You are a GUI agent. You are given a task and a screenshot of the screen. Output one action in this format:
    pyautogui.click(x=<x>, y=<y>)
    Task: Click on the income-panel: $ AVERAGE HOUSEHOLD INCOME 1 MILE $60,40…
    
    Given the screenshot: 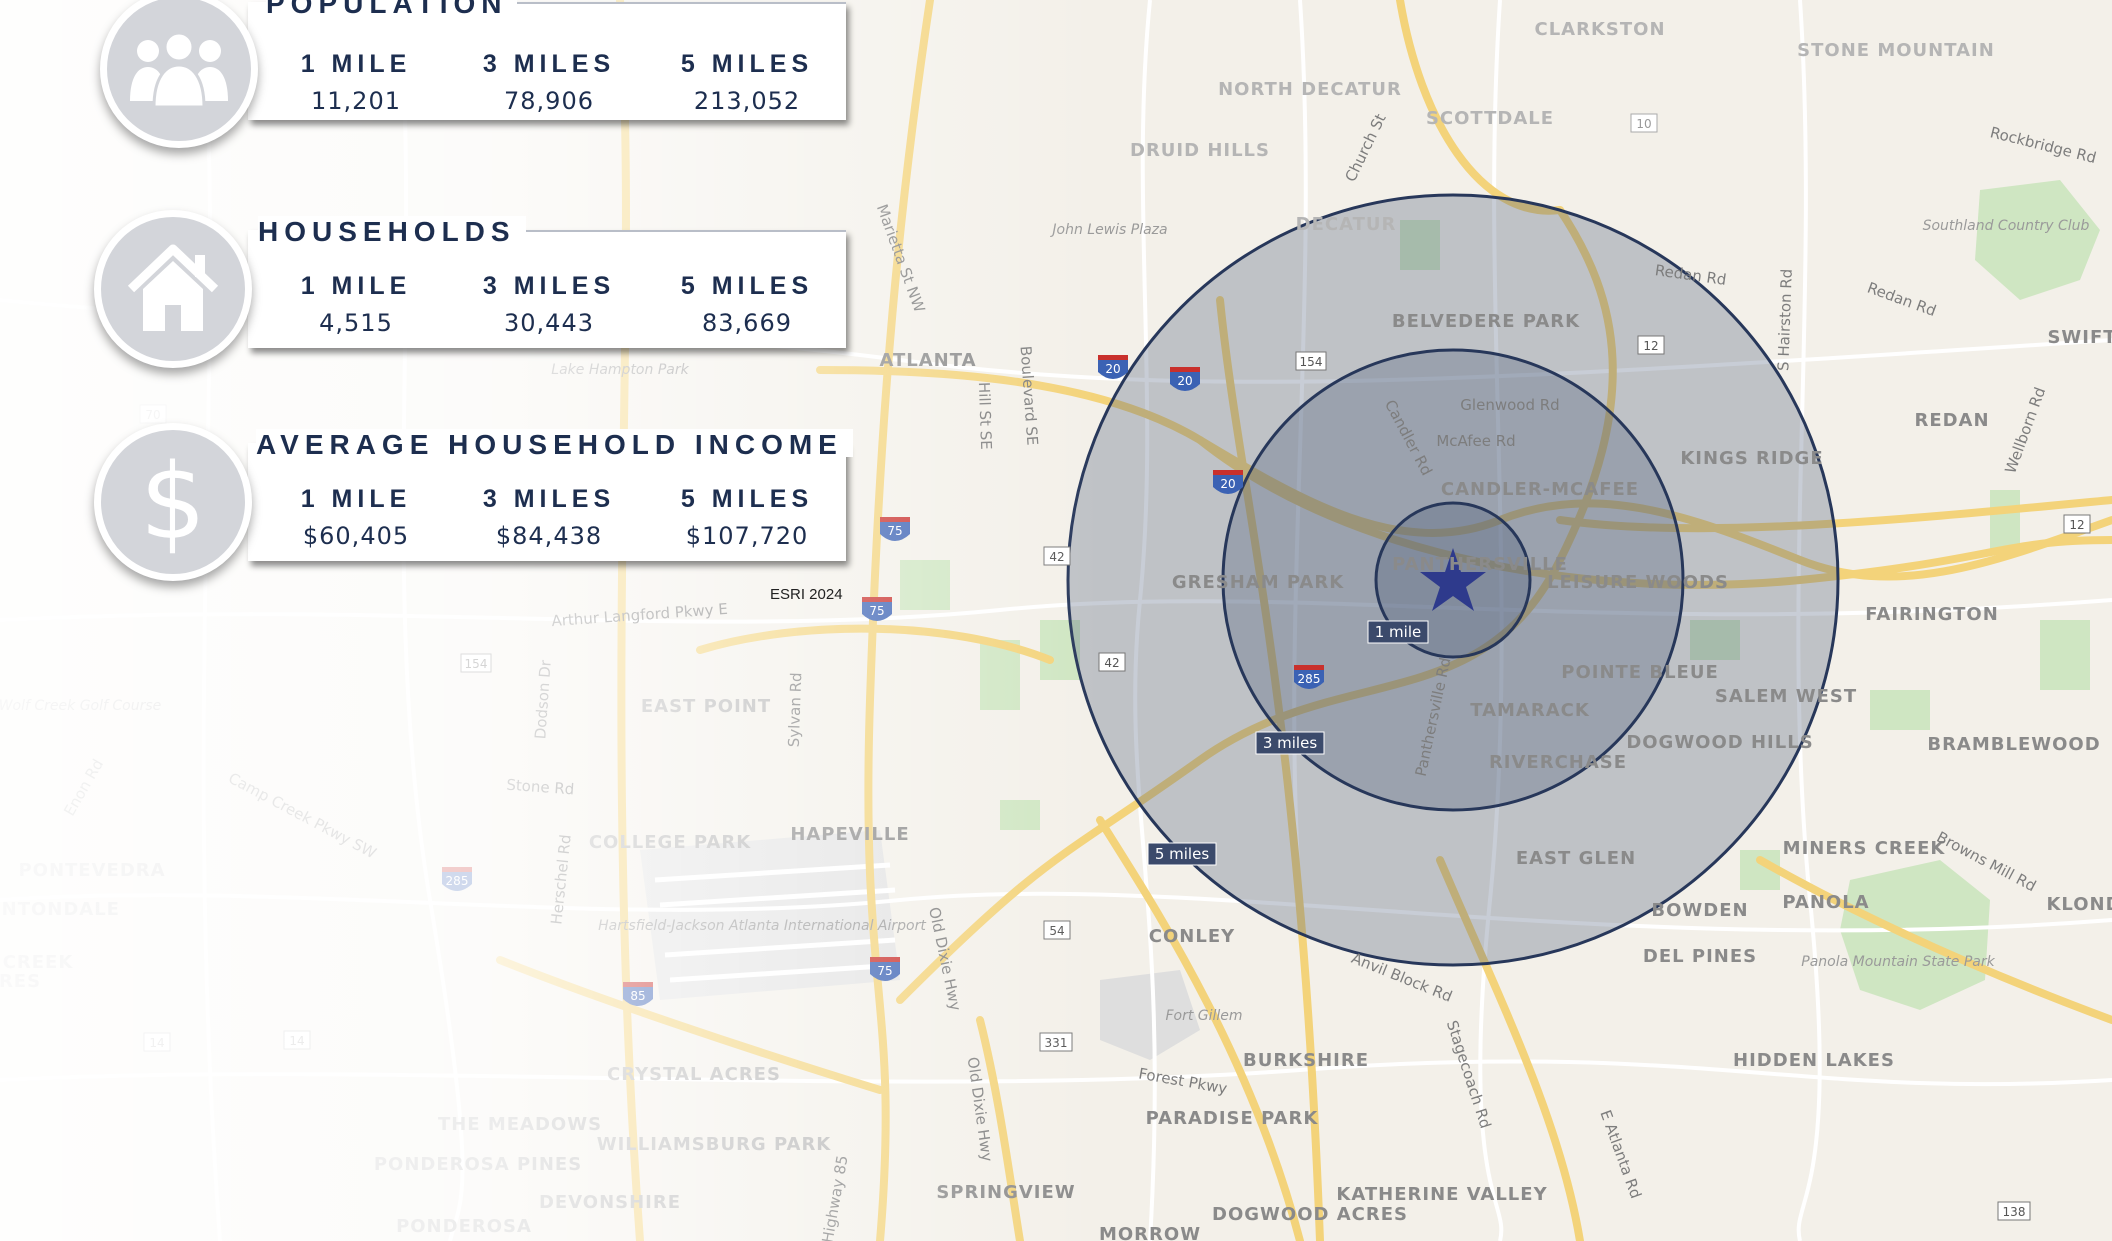 What is the action you would take?
    pyautogui.click(x=430, y=502)
    